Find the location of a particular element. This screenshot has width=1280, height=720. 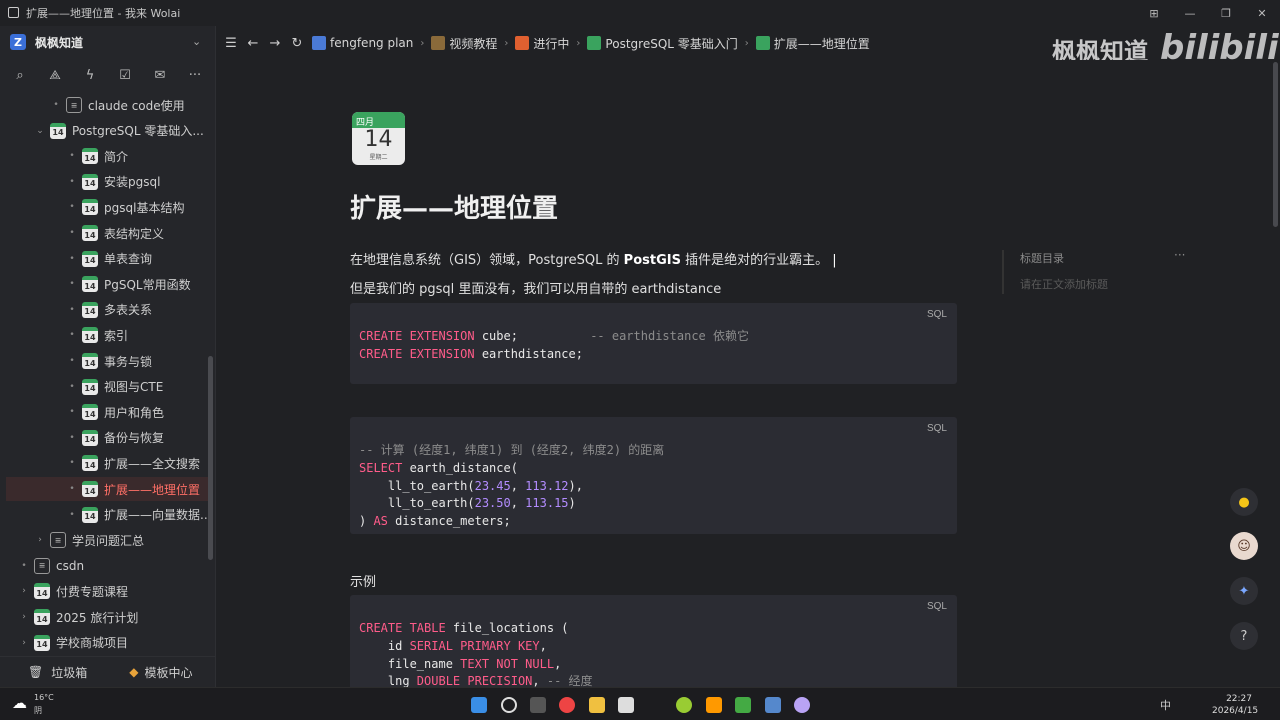

minimize-button: — is located at coordinates (1190, 13).